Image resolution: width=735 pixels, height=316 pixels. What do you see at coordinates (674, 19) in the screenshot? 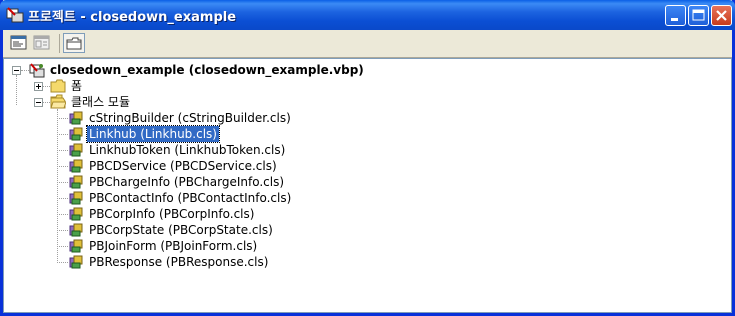
I see `minimize-icon` at bounding box center [674, 19].